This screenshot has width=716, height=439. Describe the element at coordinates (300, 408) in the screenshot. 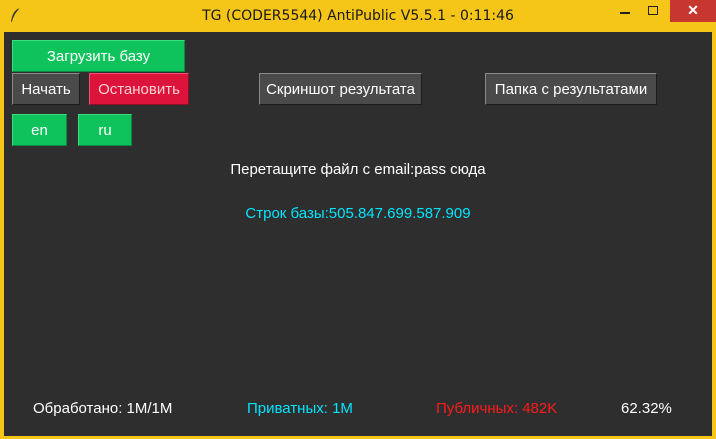

I see `private-count: Приватных: 1M` at that location.